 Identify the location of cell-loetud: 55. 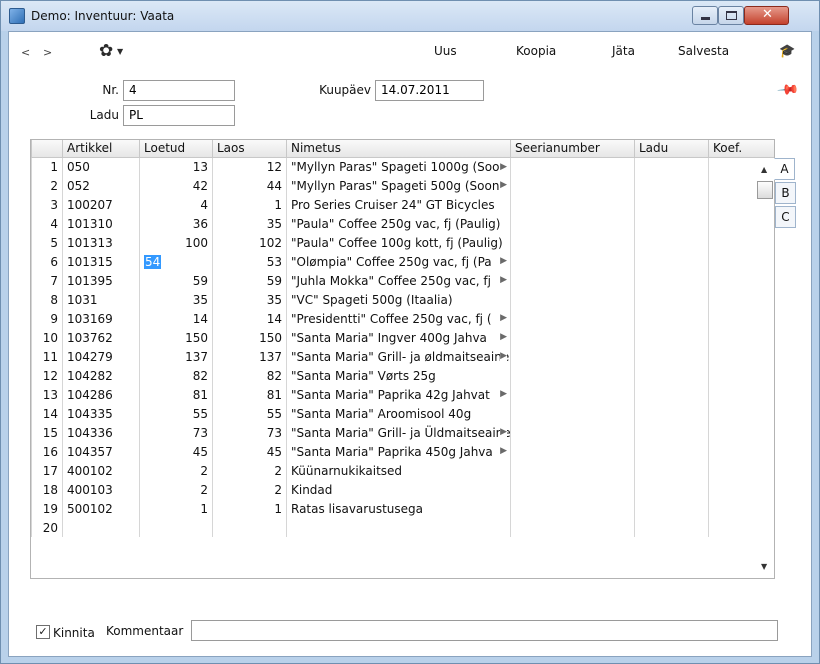
(176, 413).